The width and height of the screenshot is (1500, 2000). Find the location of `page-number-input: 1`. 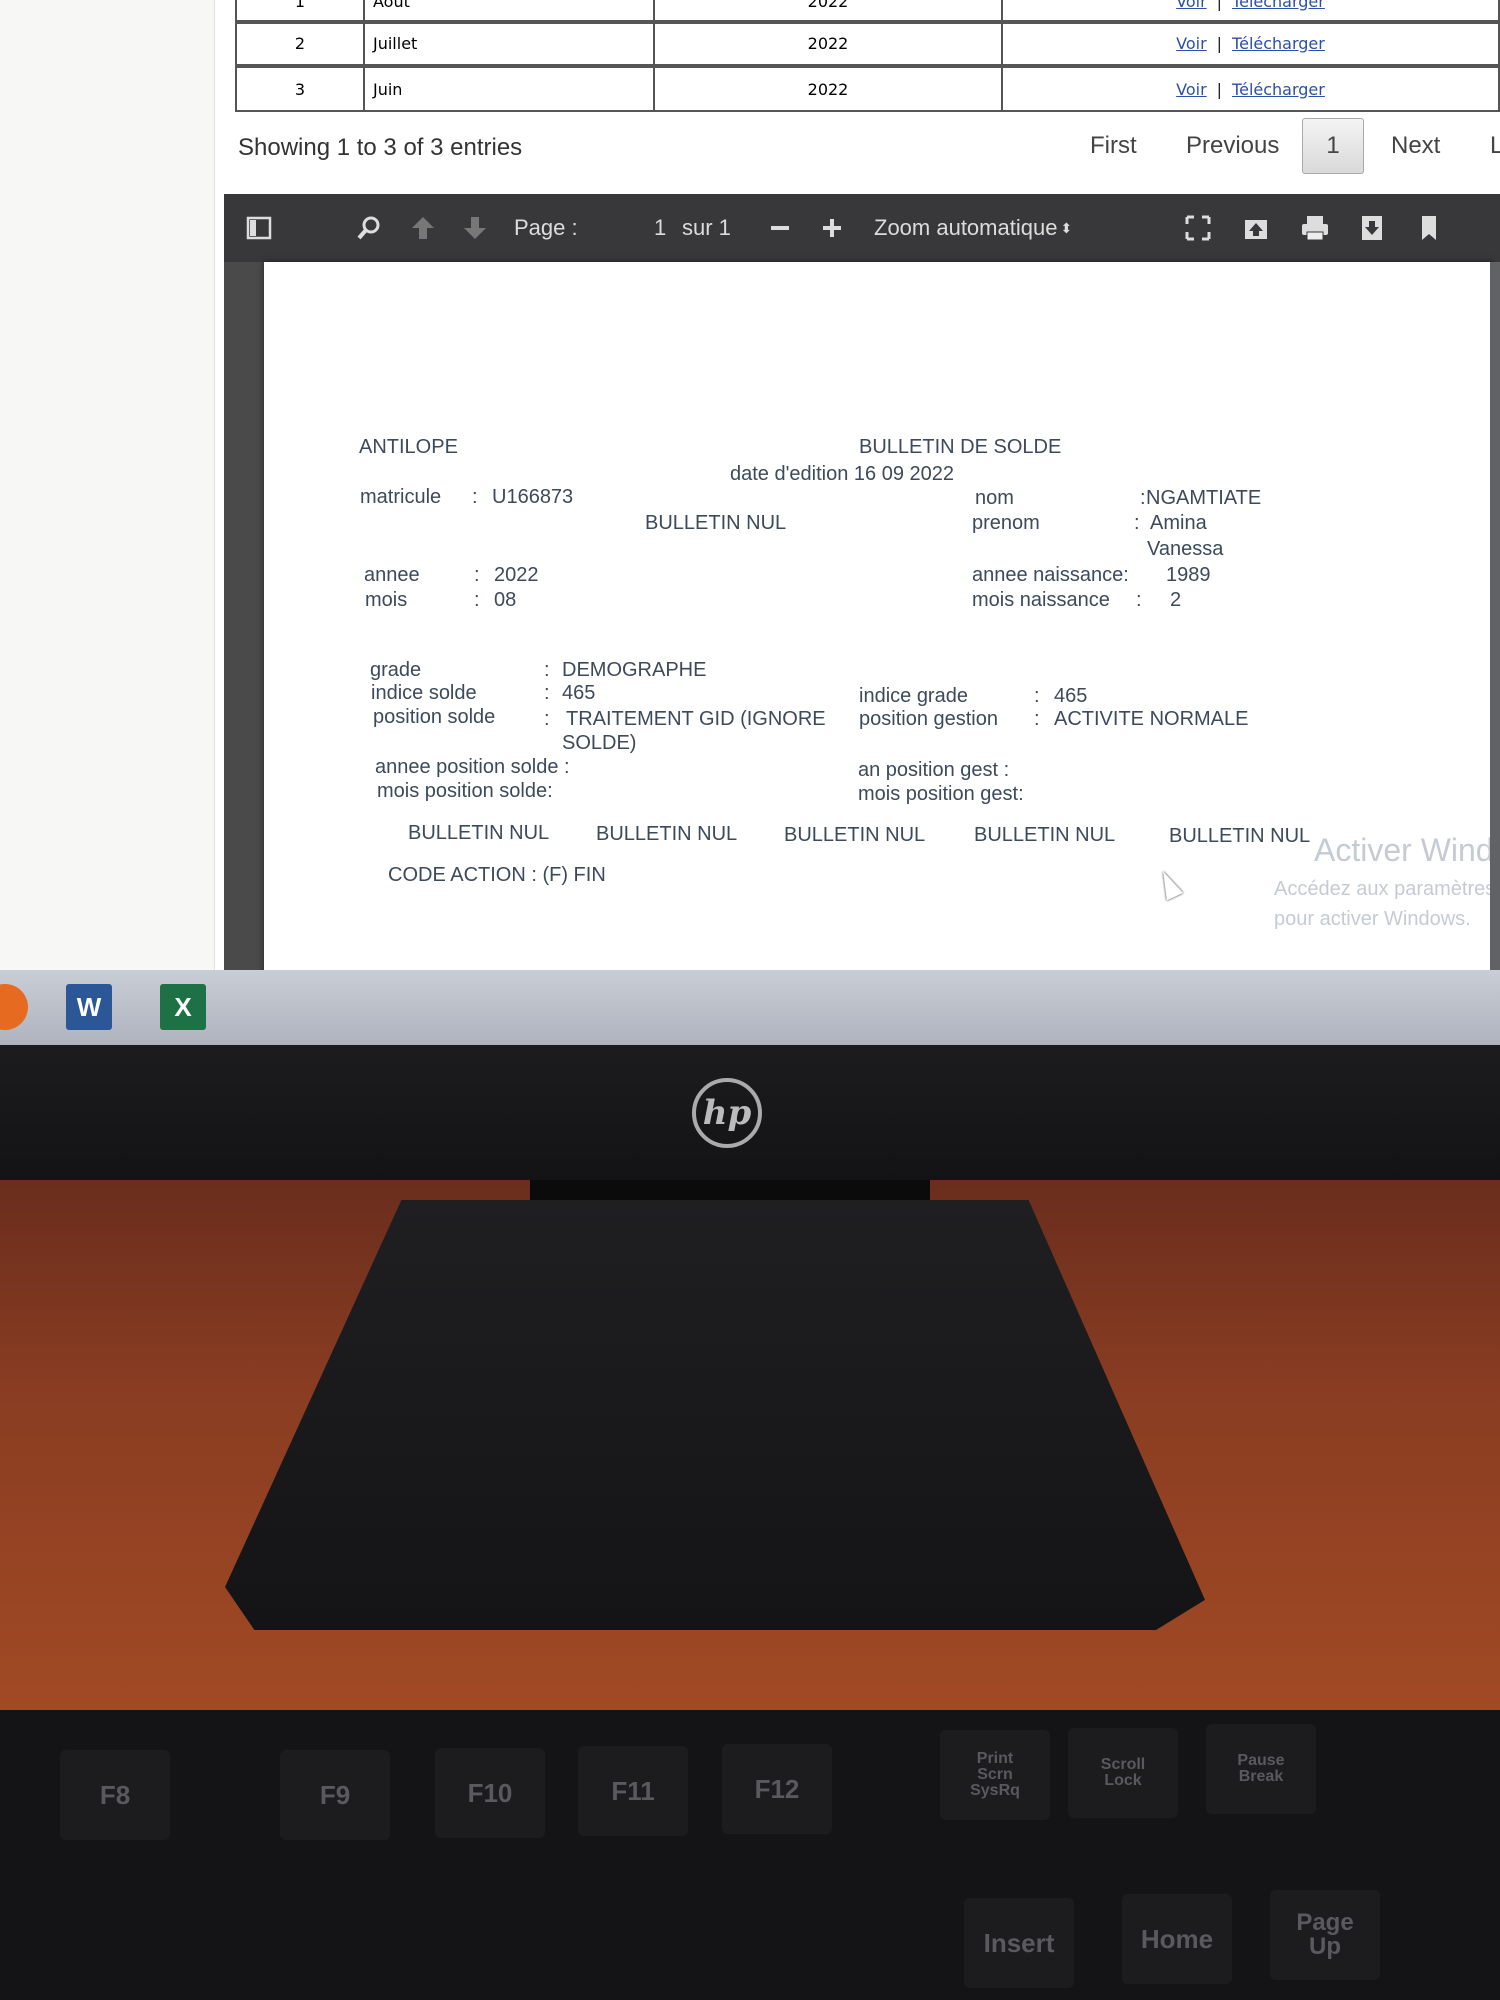

page-number-input: 1 is located at coordinates (660, 228).